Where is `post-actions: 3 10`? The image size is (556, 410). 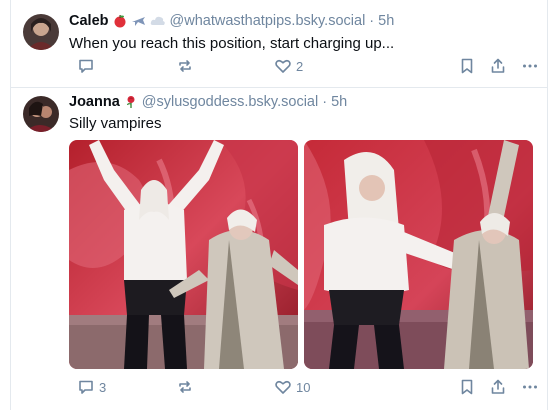
post-actions: 3 10 is located at coordinates (304, 387).